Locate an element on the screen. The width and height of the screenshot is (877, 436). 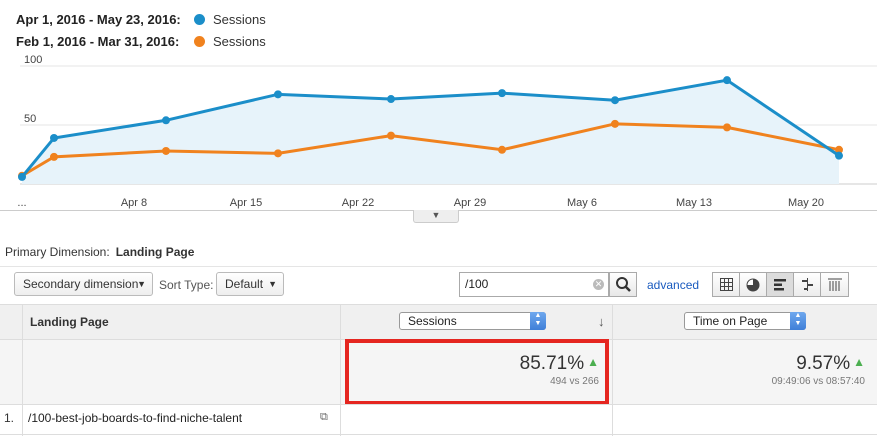
time-comparison: 09:49:06 vs 08:57:40 is located at coordinates (818, 381).